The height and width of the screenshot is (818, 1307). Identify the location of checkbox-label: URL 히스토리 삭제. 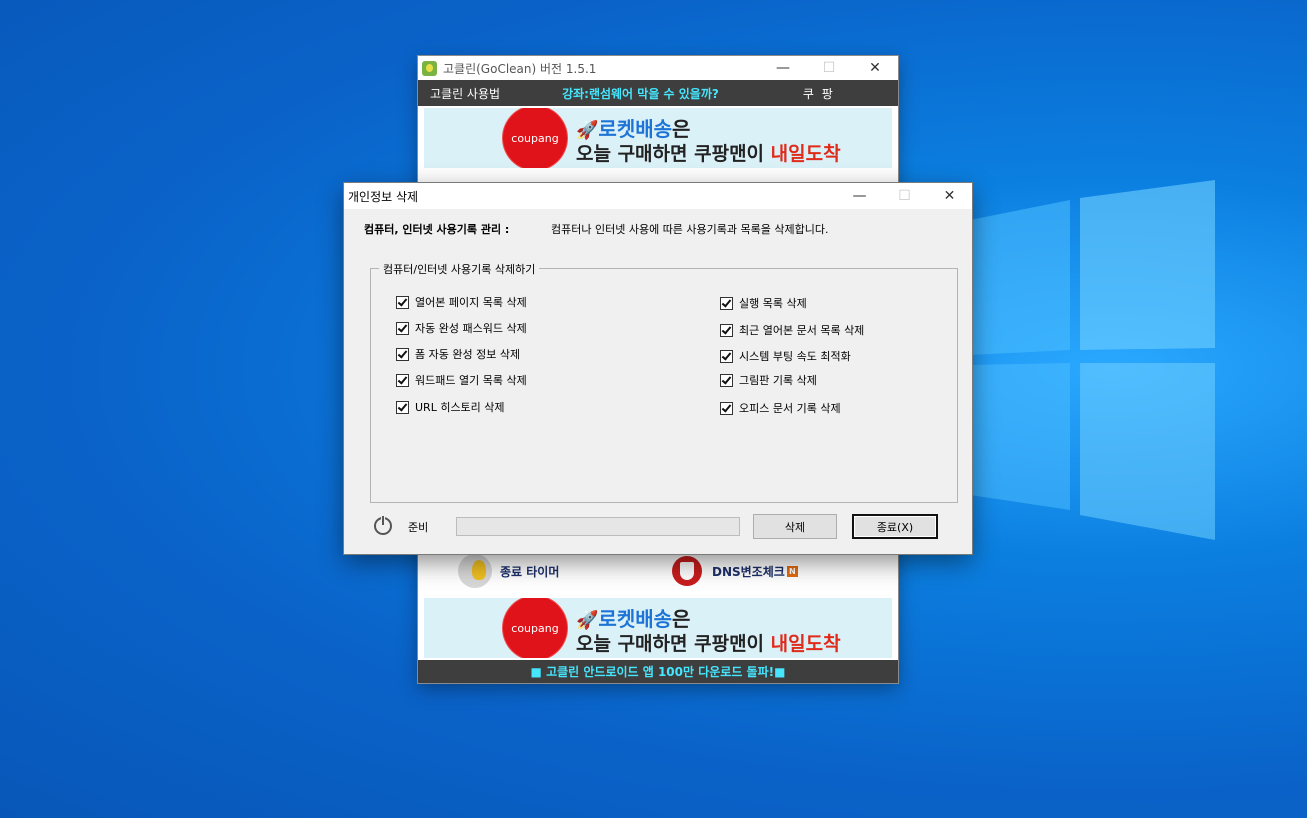
(460, 407).